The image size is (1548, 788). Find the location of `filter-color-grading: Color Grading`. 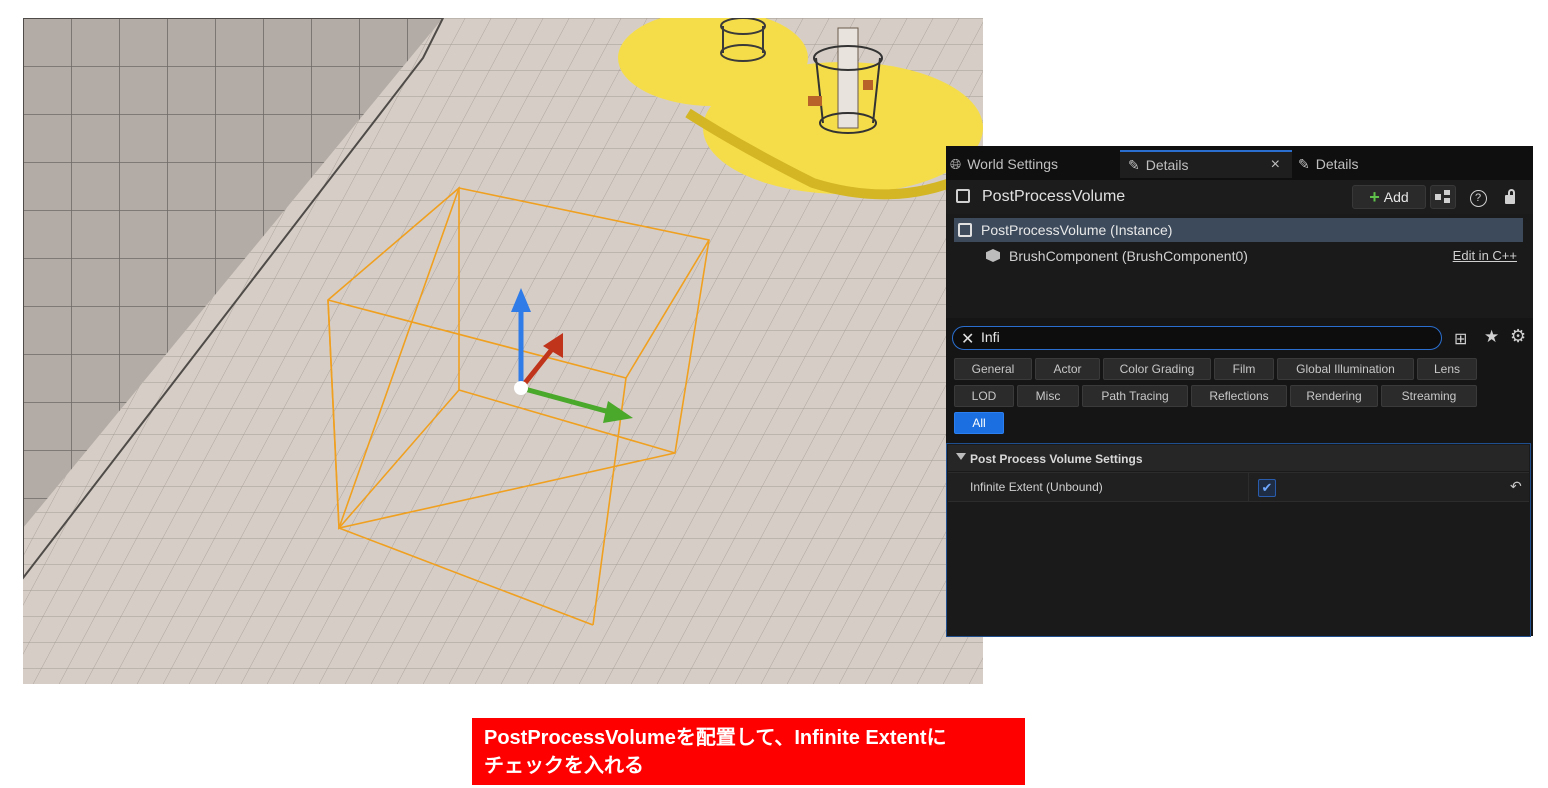

filter-color-grading: Color Grading is located at coordinates (1157, 369).